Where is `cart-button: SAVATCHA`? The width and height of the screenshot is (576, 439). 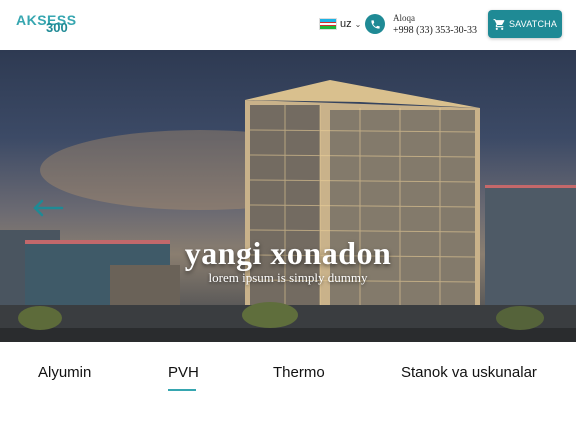 cart-button: SAVATCHA is located at coordinates (525, 24).